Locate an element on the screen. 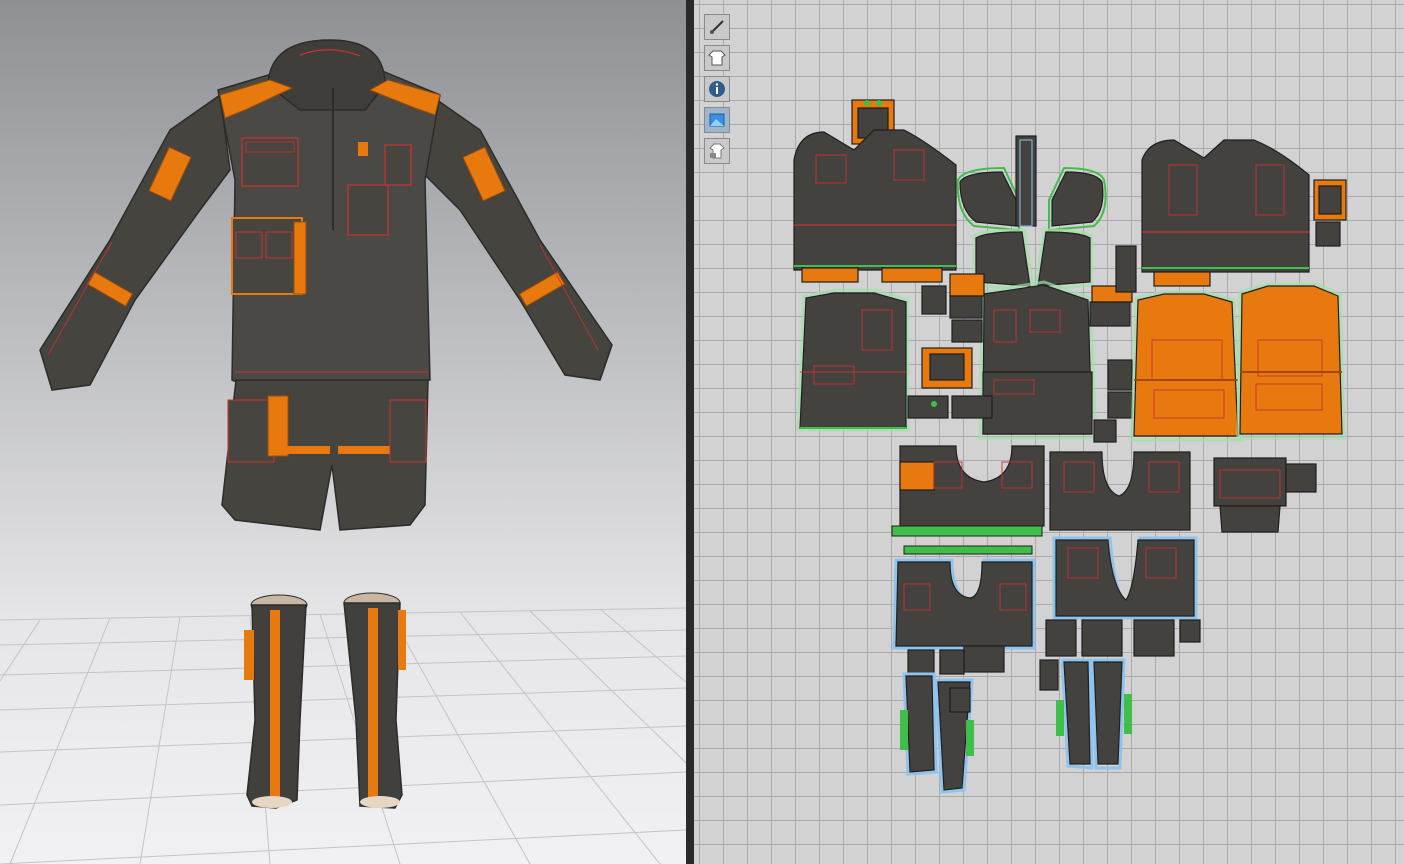 Image resolution: width=1404 pixels, height=864 pixels. jacket-hood is located at coordinates (326, 75).